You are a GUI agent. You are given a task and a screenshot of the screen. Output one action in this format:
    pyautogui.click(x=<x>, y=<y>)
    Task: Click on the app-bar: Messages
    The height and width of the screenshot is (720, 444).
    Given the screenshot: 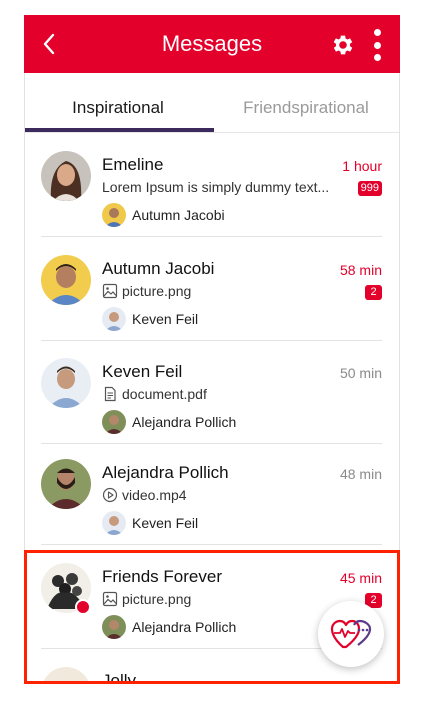 What is the action you would take?
    pyautogui.click(x=212, y=44)
    